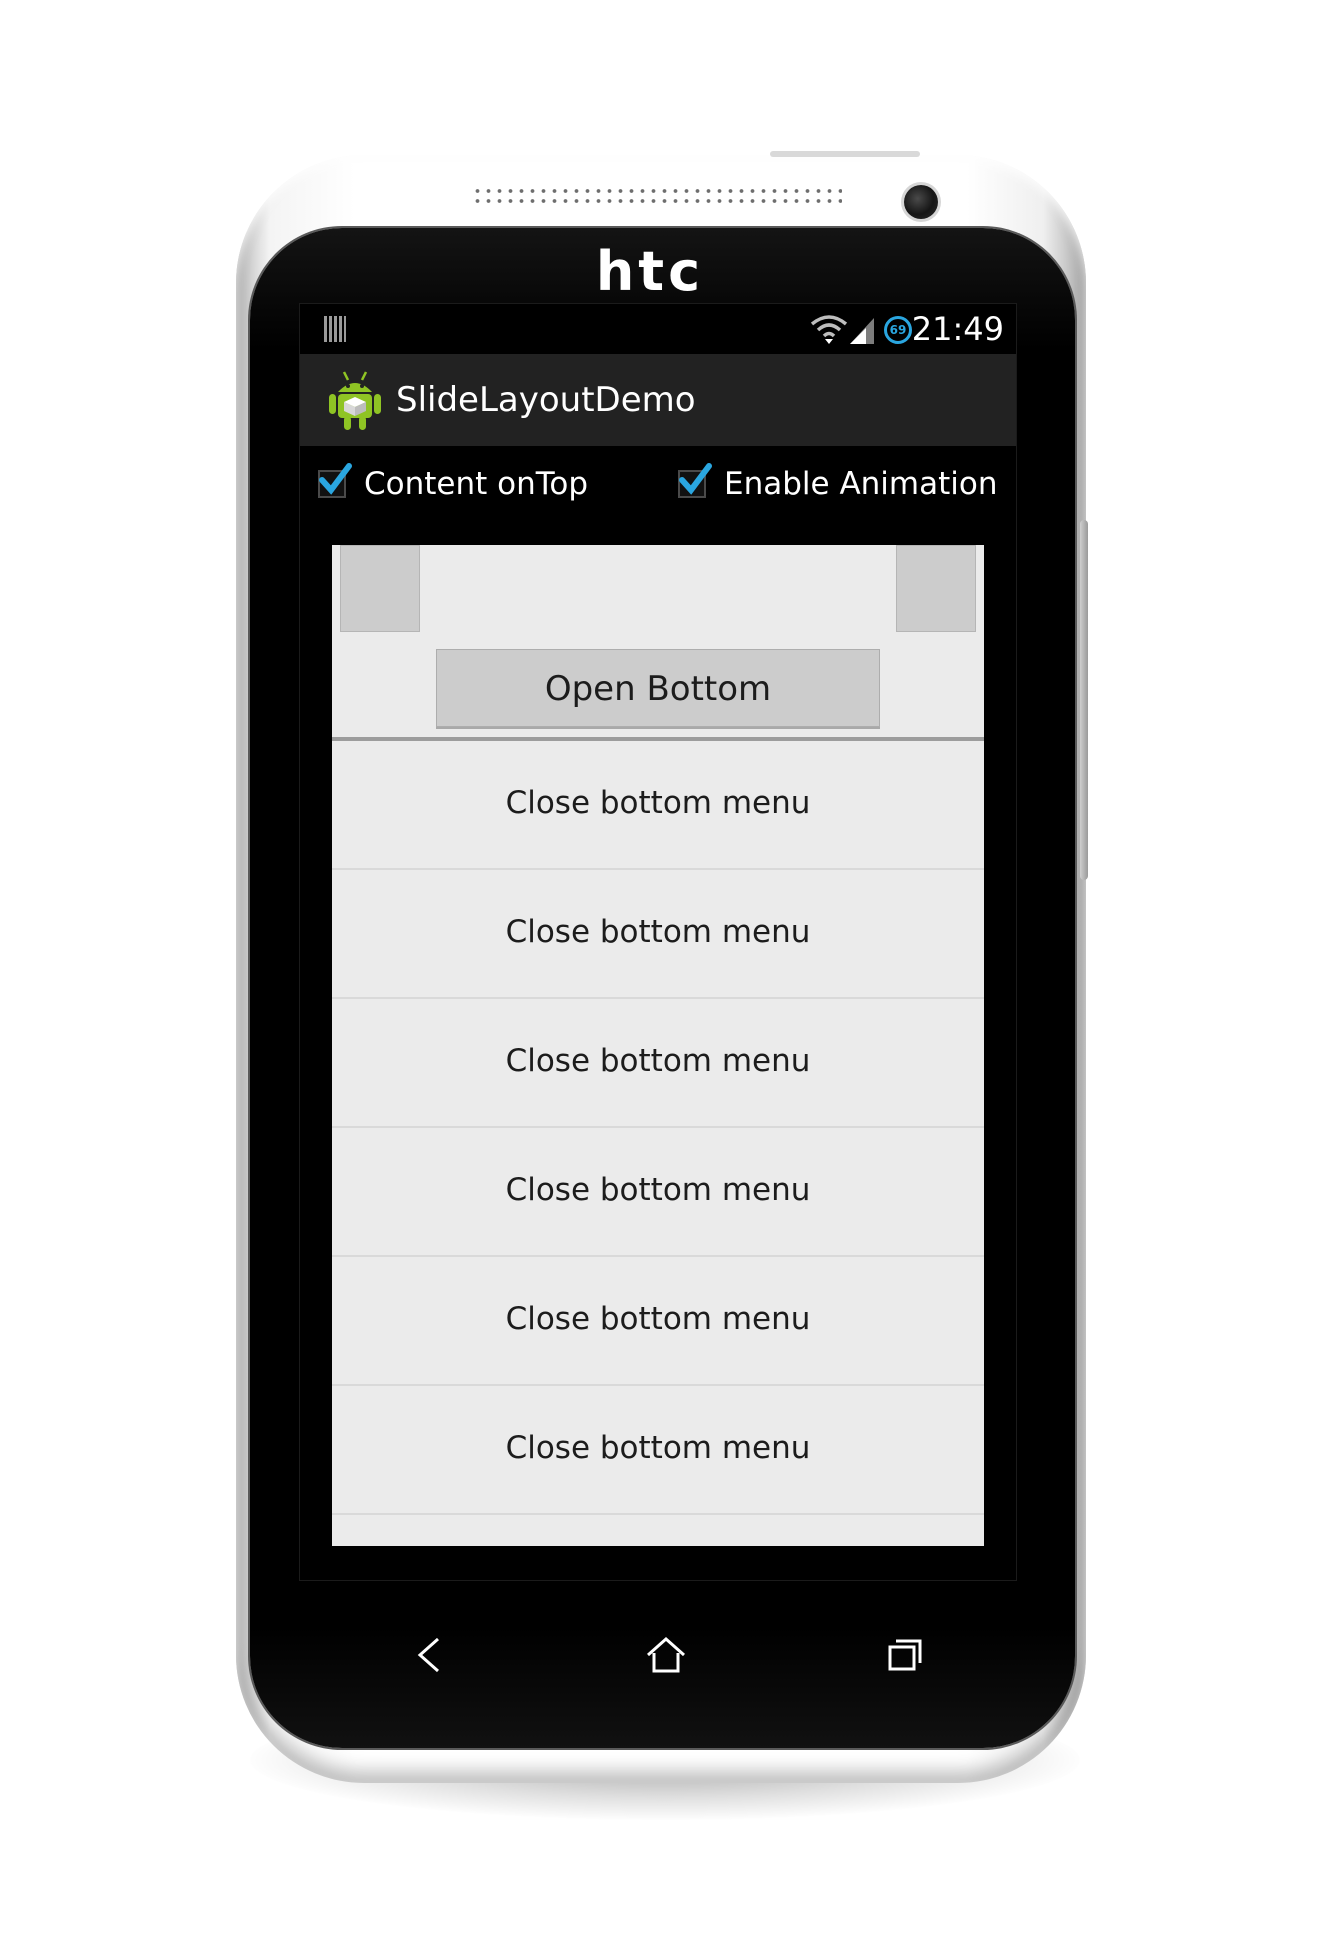 The height and width of the screenshot is (1942, 1331). I want to click on recent-apps-icon, so click(906, 1655).